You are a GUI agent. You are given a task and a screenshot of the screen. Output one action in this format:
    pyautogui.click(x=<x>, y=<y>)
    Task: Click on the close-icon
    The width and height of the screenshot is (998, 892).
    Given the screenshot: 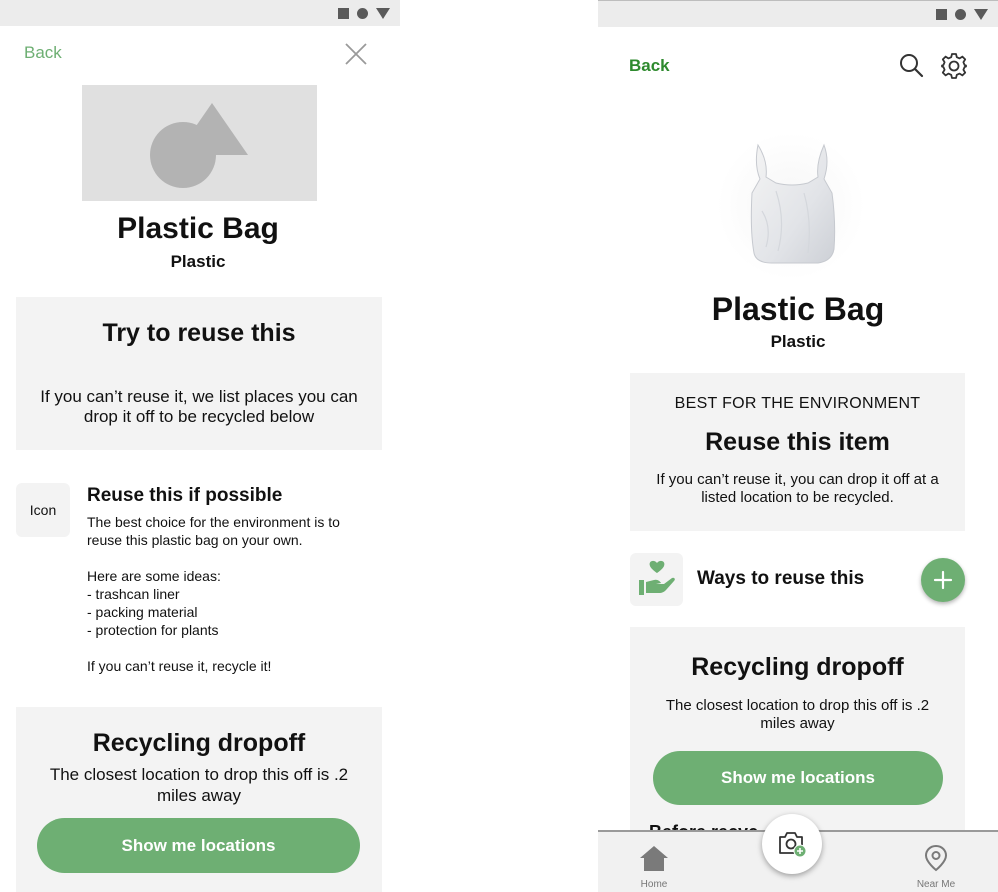 What is the action you would take?
    pyautogui.click(x=356, y=54)
    